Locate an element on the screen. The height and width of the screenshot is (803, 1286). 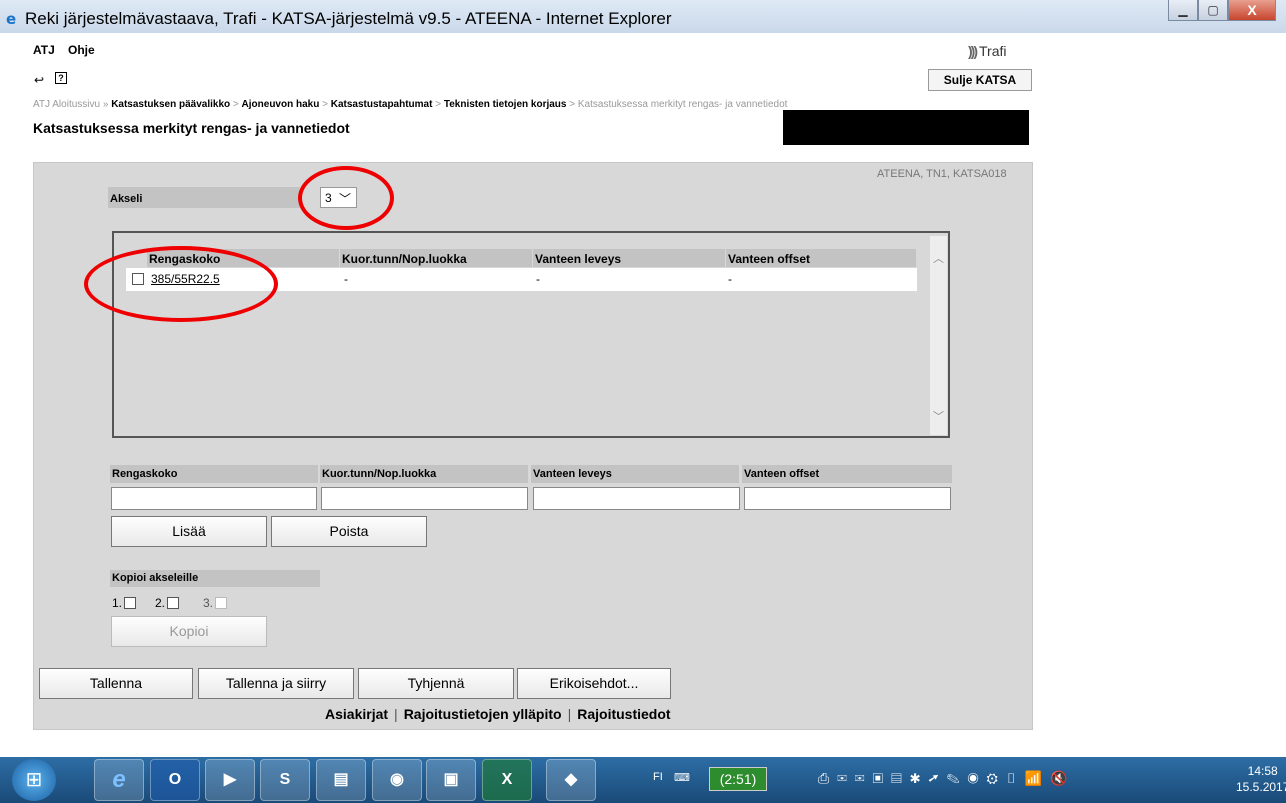
save-and-go-button: Tallenna ja siirry is located at coordinates (276, 683).